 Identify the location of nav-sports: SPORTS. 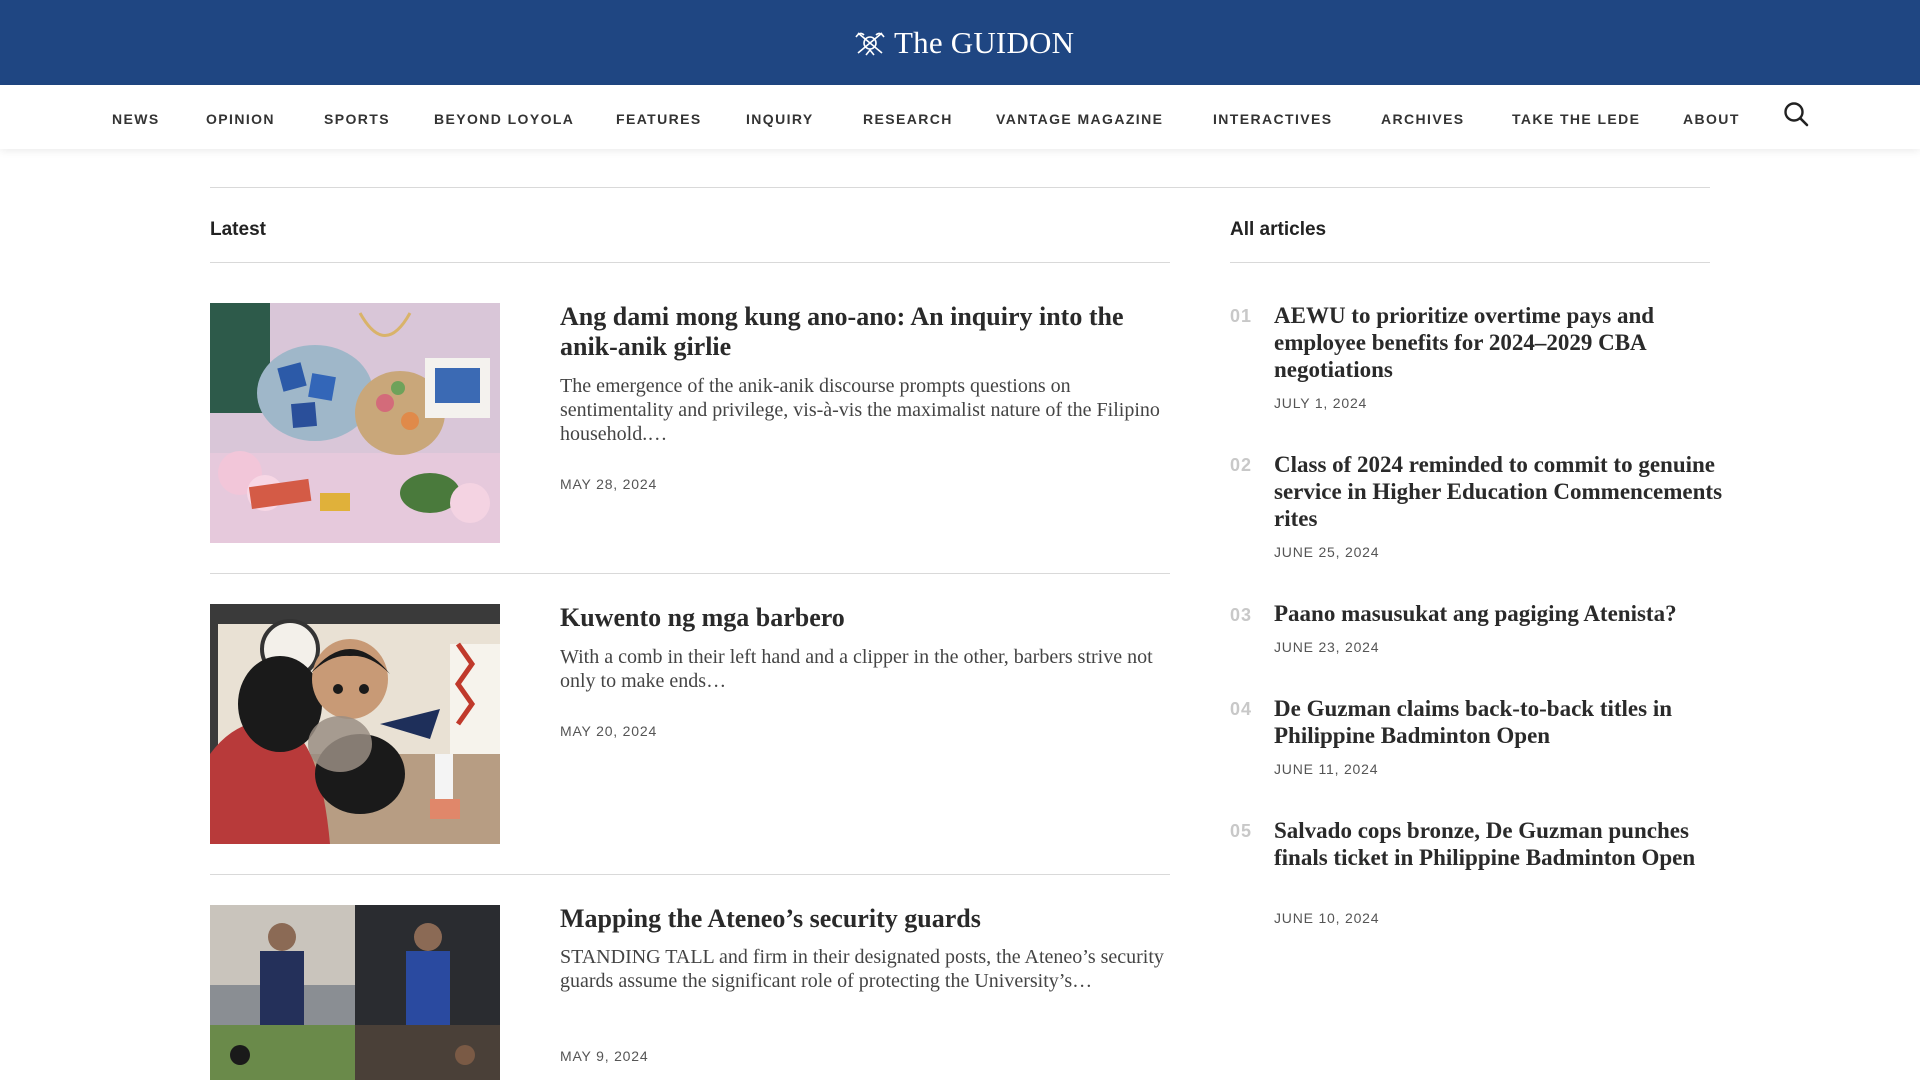
(357, 119).